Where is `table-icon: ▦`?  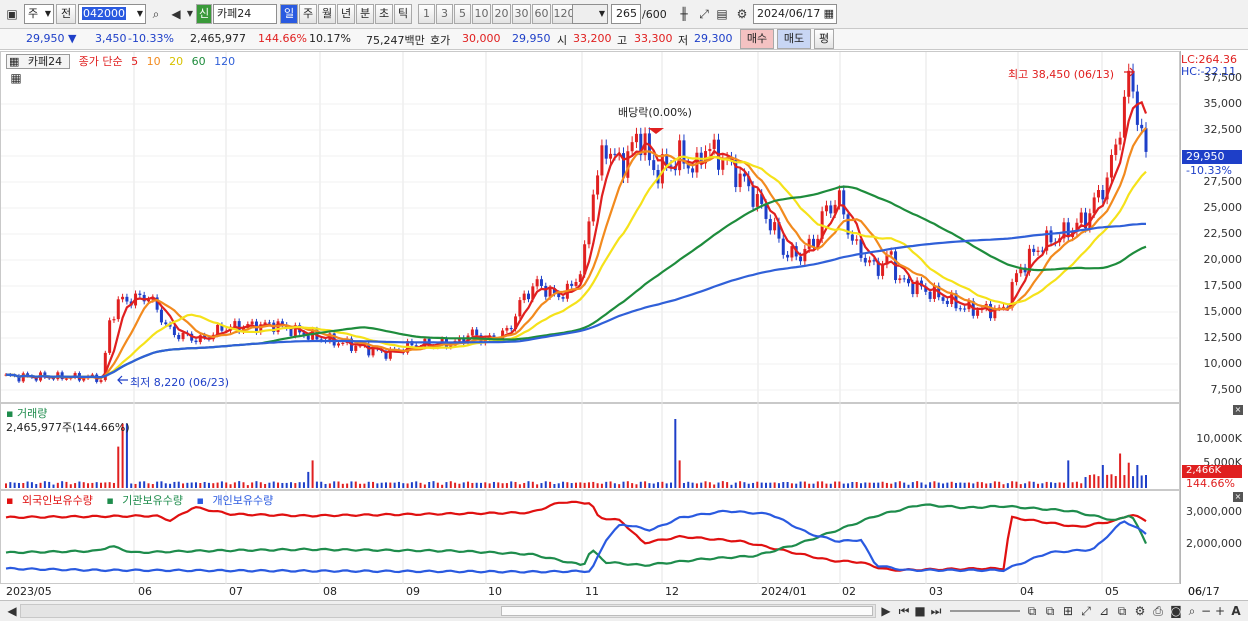 table-icon: ▦ is located at coordinates (16, 78).